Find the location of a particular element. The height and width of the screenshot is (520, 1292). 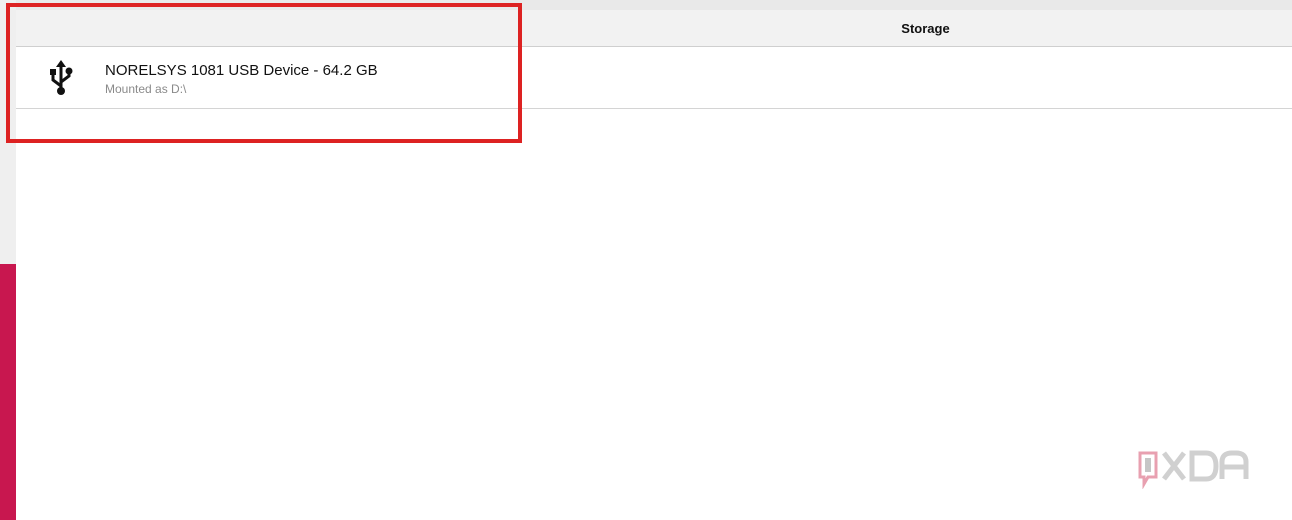

device-name: NORELSYS 1081 USB Device - 64.2 GB is located at coordinates (241, 70).